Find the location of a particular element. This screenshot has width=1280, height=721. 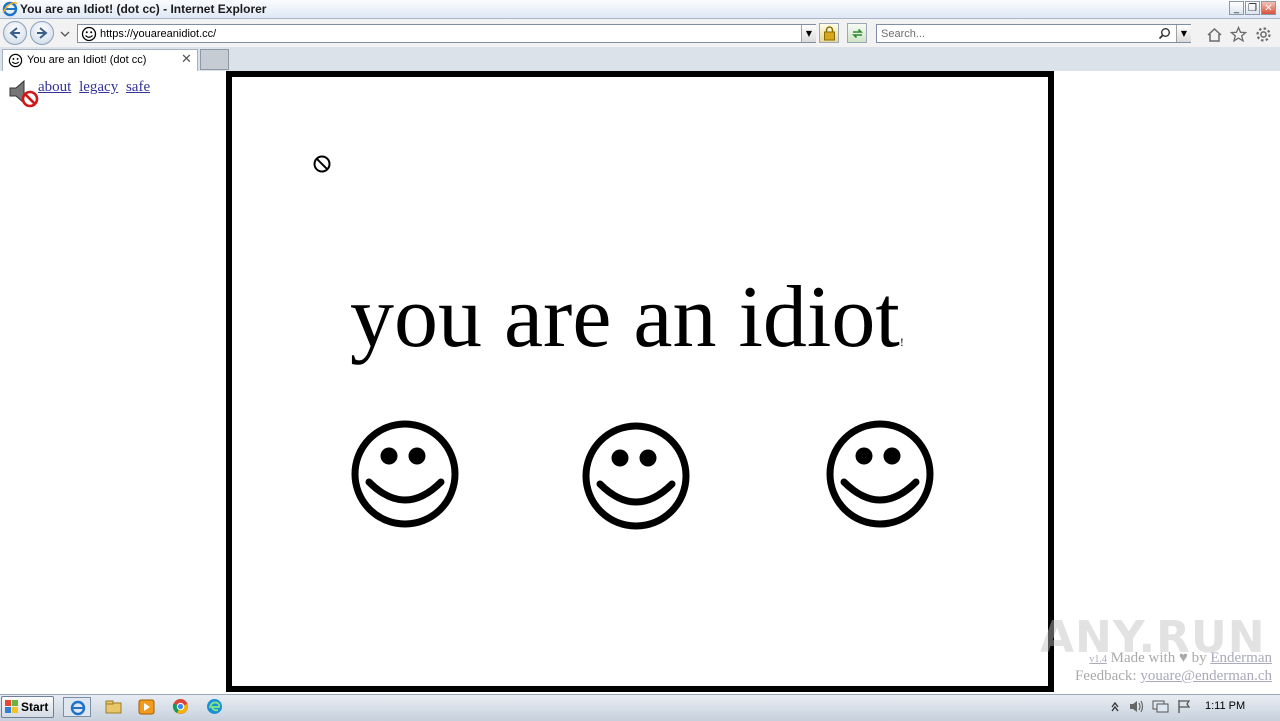

about-link: about is located at coordinates (54, 87).